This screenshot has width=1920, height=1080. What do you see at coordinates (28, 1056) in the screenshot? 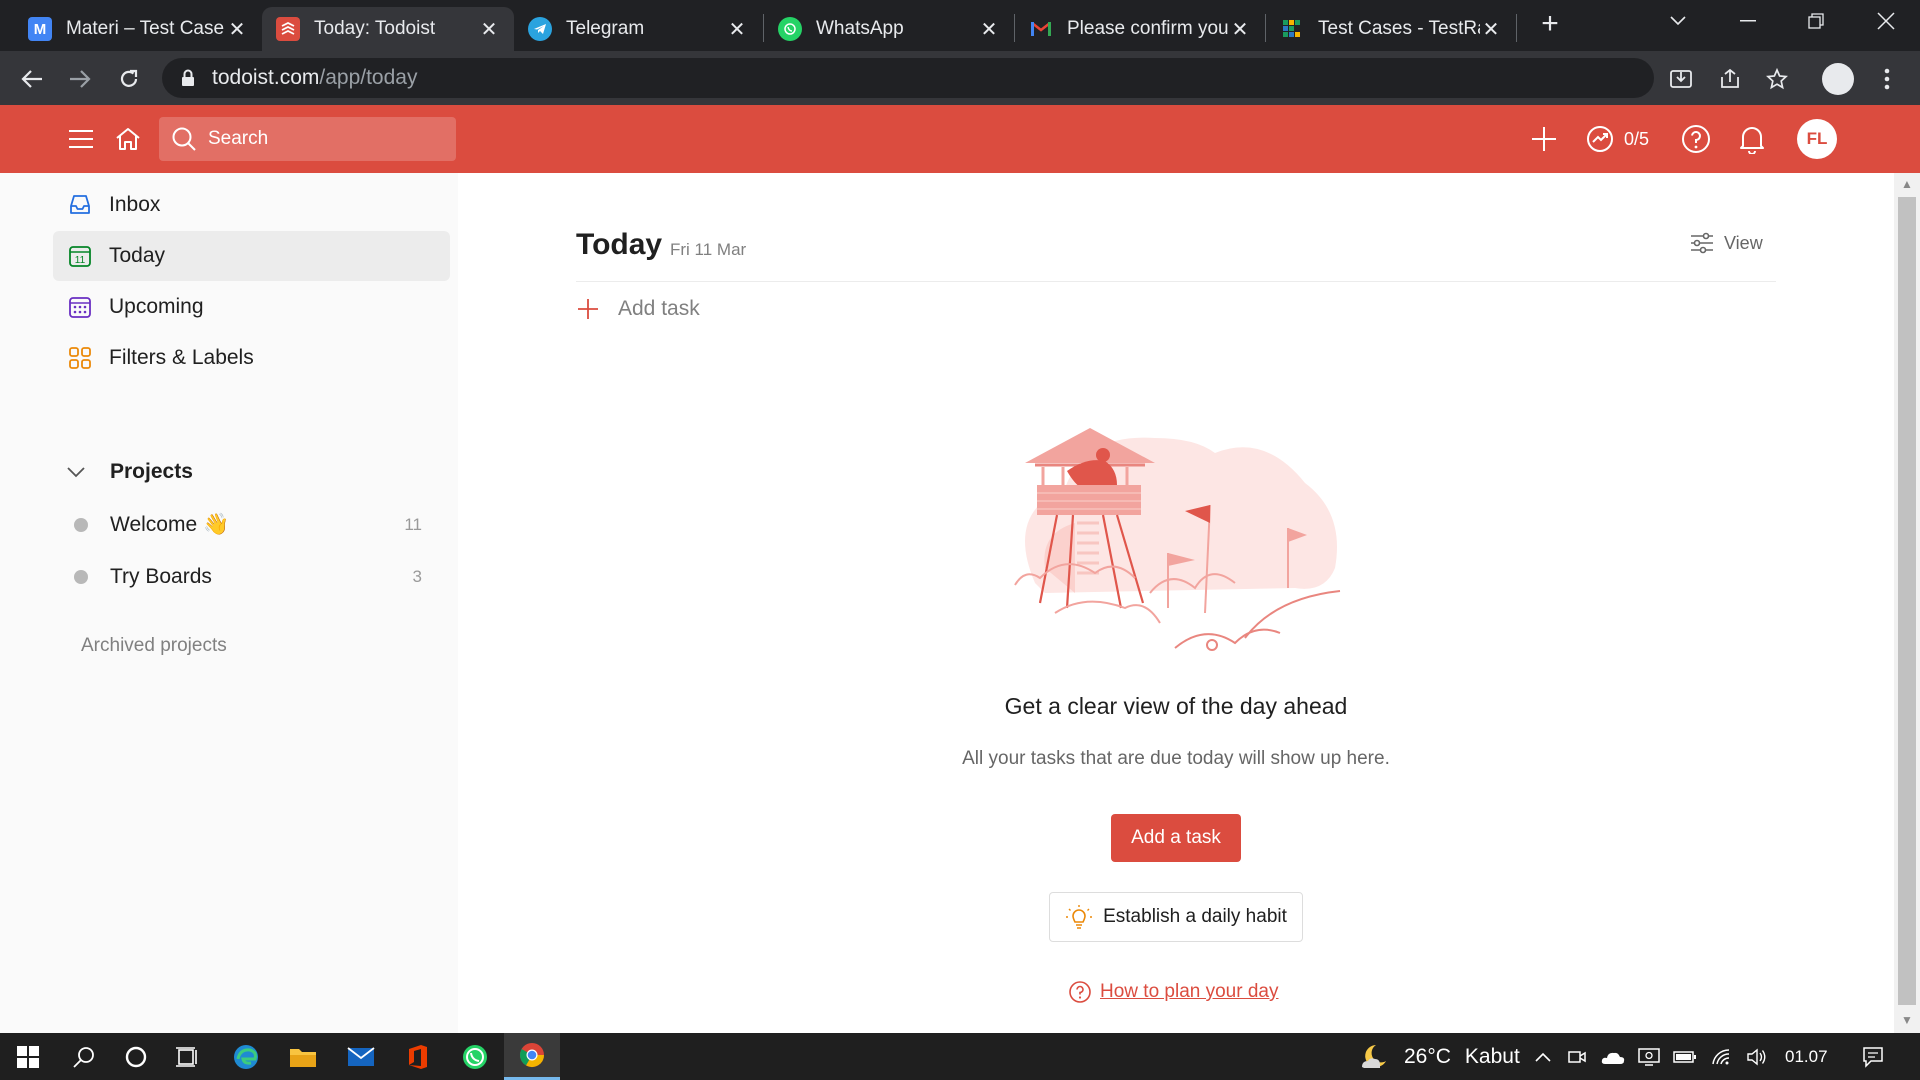
I see `windows-start-icon` at bounding box center [28, 1056].